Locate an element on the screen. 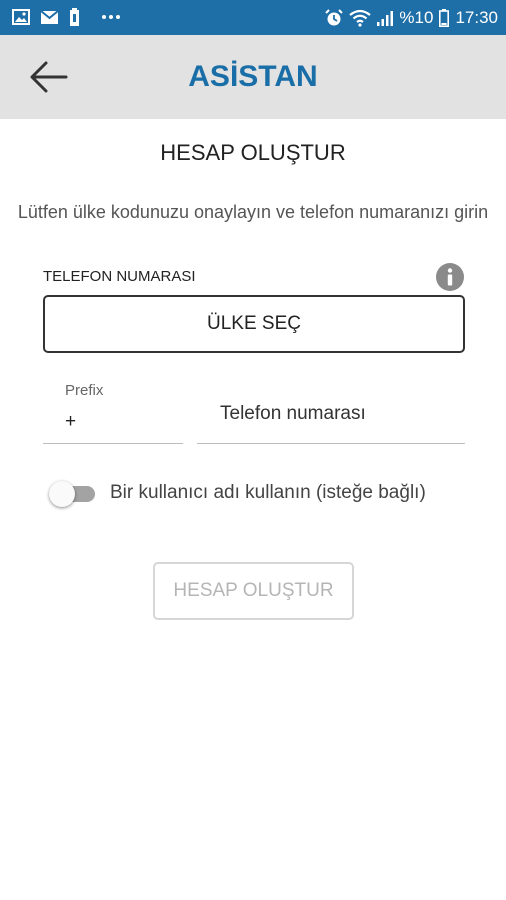  more-icon is located at coordinates (111, 17).